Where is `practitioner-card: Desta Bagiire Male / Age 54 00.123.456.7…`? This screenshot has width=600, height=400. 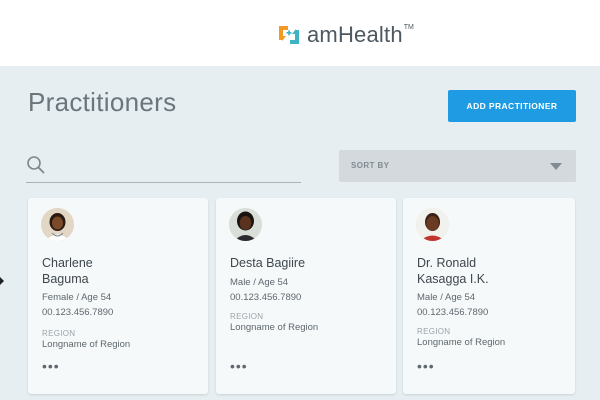
practitioner-card: Desta Bagiire Male / Age 54 00.123.456.7… is located at coordinates (306, 296).